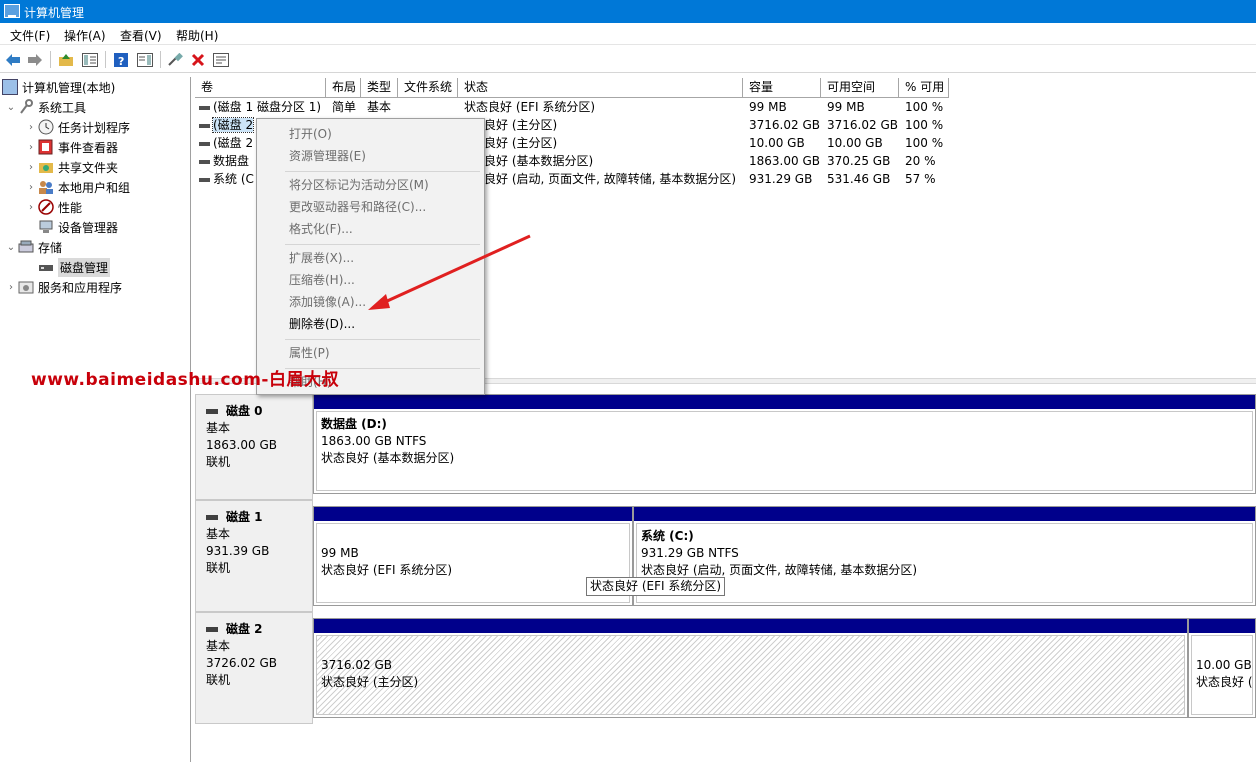 The image size is (1256, 762). Describe the element at coordinates (327, 156) in the screenshot. I see `menu-item-explorer: 资源管理器(E)` at that location.